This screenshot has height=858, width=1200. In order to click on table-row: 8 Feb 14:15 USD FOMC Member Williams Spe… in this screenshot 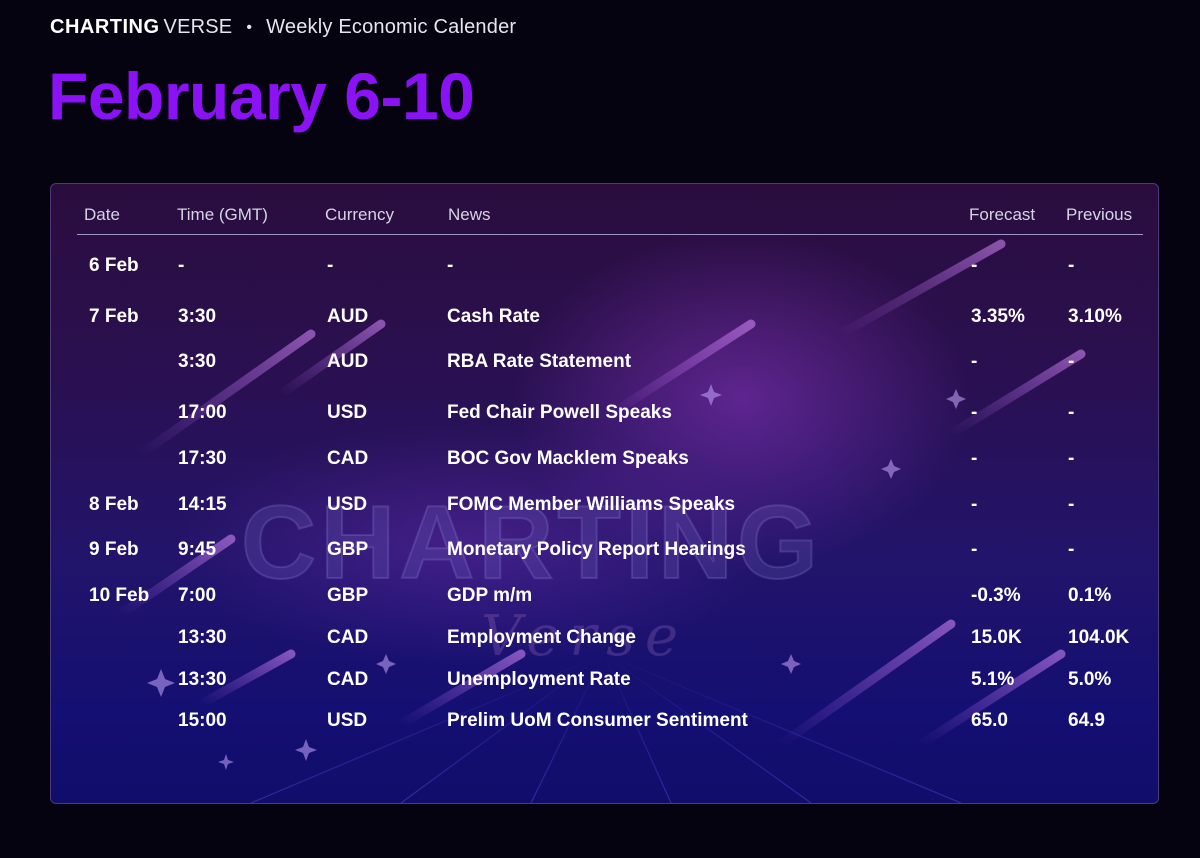, I will do `click(604, 509)`.